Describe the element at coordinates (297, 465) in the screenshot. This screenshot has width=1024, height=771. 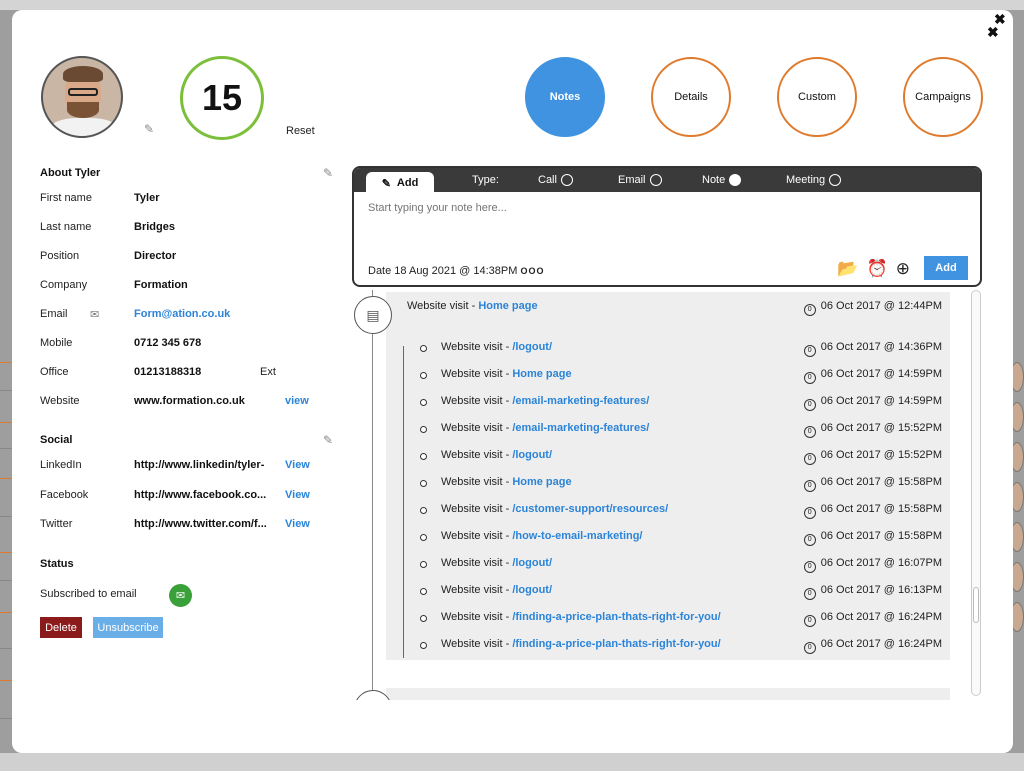
I see `linkedin-view-link: View` at that location.